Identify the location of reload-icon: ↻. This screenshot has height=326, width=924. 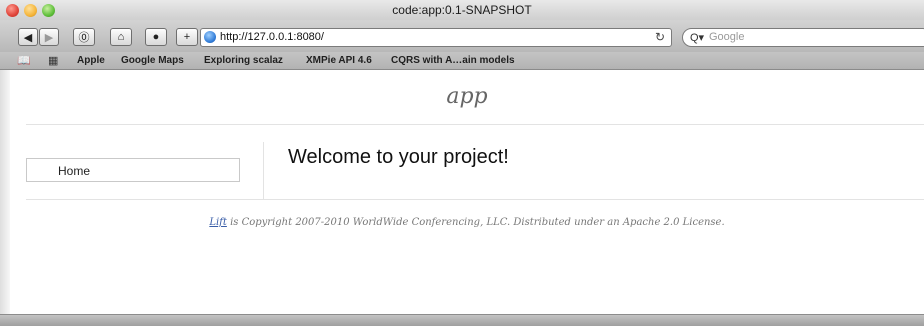
(660, 37).